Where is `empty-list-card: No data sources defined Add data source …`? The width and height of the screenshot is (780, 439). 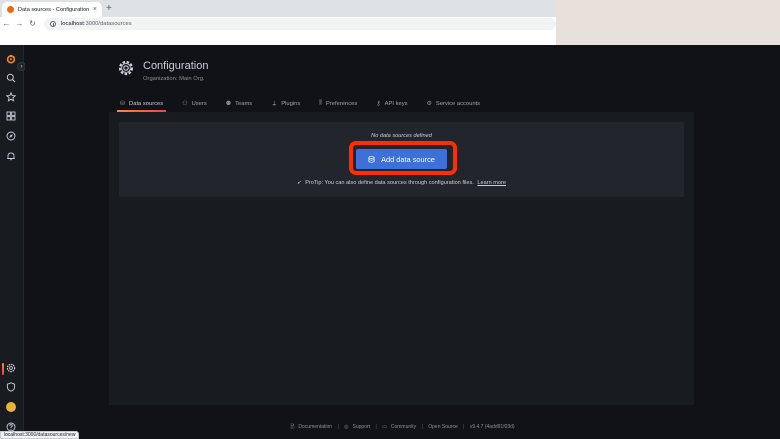 empty-list-card: No data sources defined Add data source … is located at coordinates (401, 159).